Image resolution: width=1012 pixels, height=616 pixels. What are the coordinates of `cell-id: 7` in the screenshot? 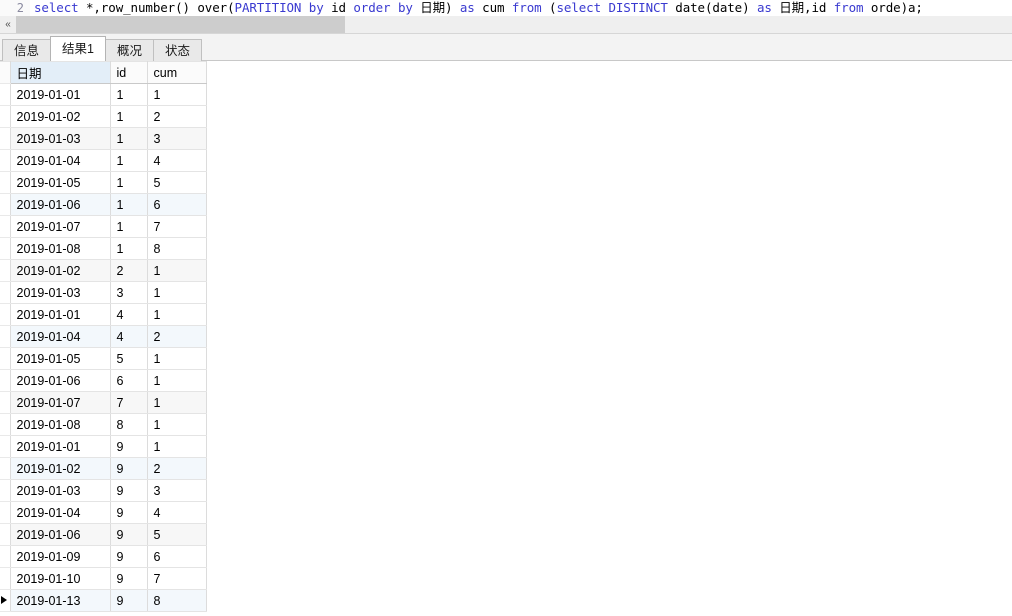 It's located at (129, 402).